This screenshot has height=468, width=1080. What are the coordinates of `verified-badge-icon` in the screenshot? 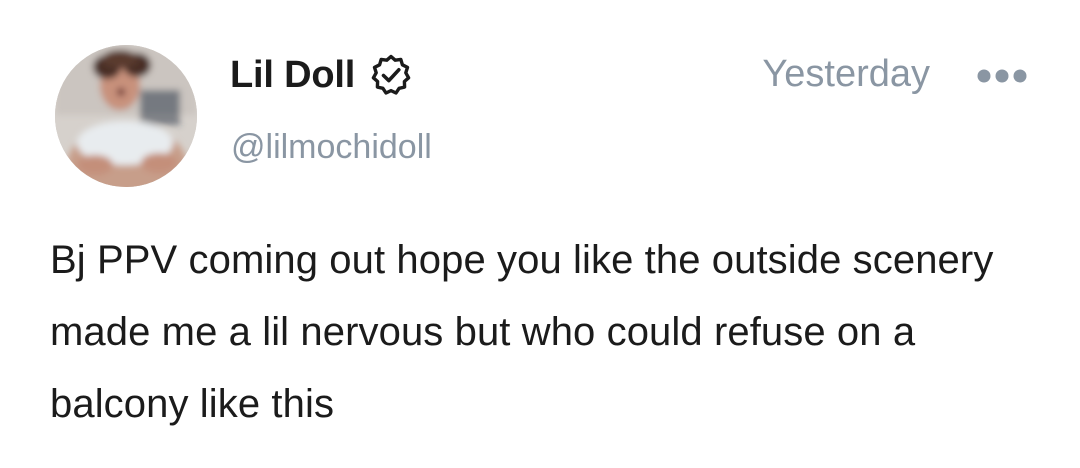 It's located at (391, 74).